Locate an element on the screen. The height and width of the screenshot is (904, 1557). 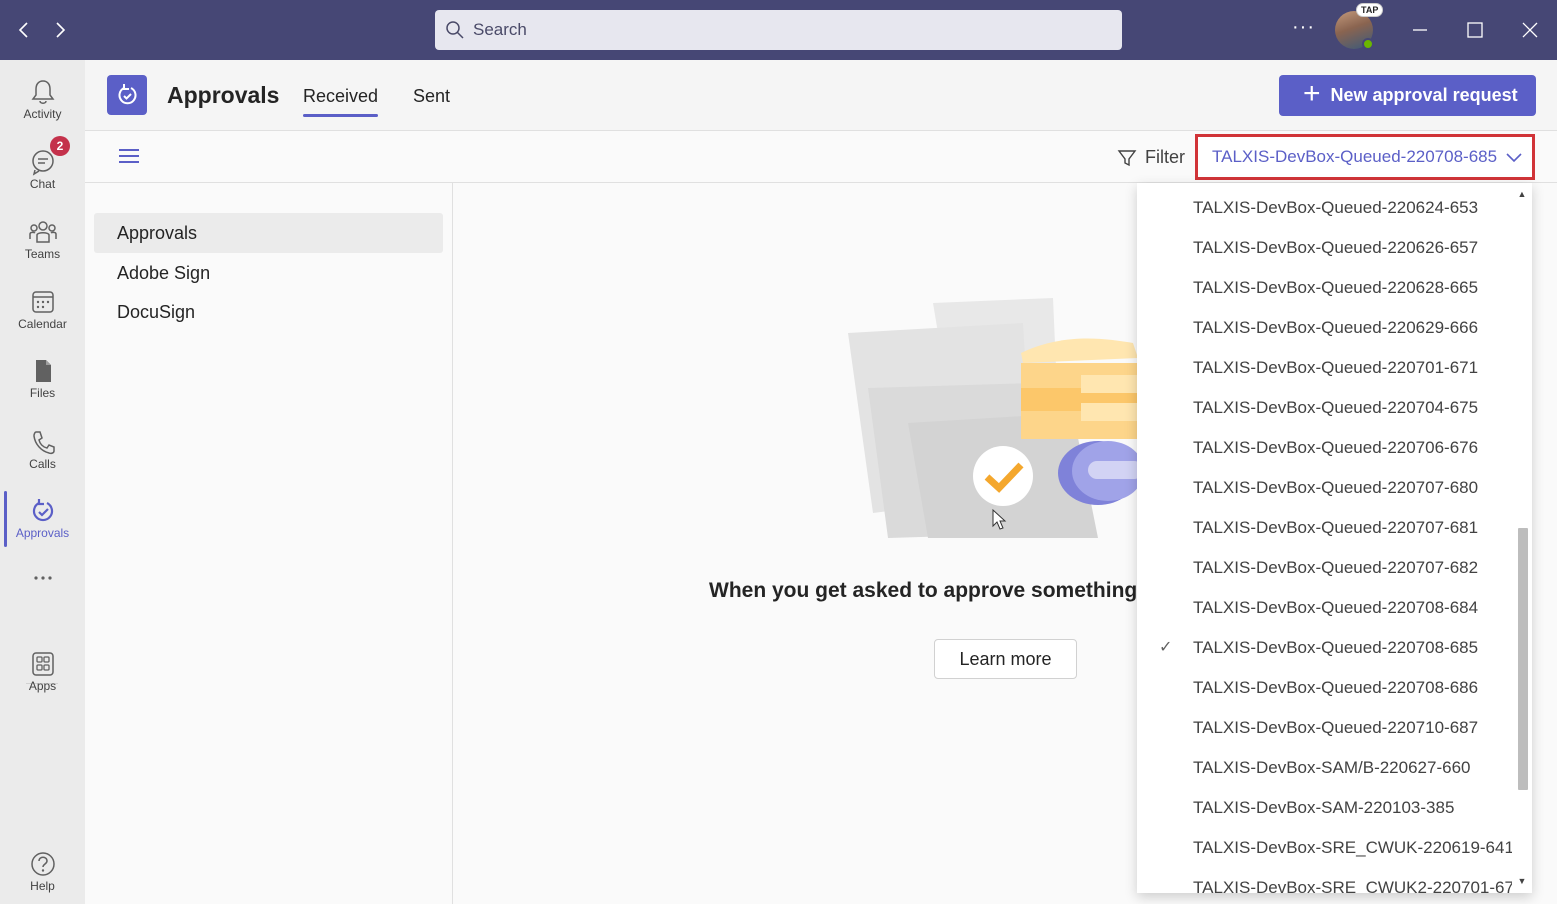
dropdown-option: TALXIS-DevBox-SAM/B-220627-660 is located at coordinates (1324, 768).